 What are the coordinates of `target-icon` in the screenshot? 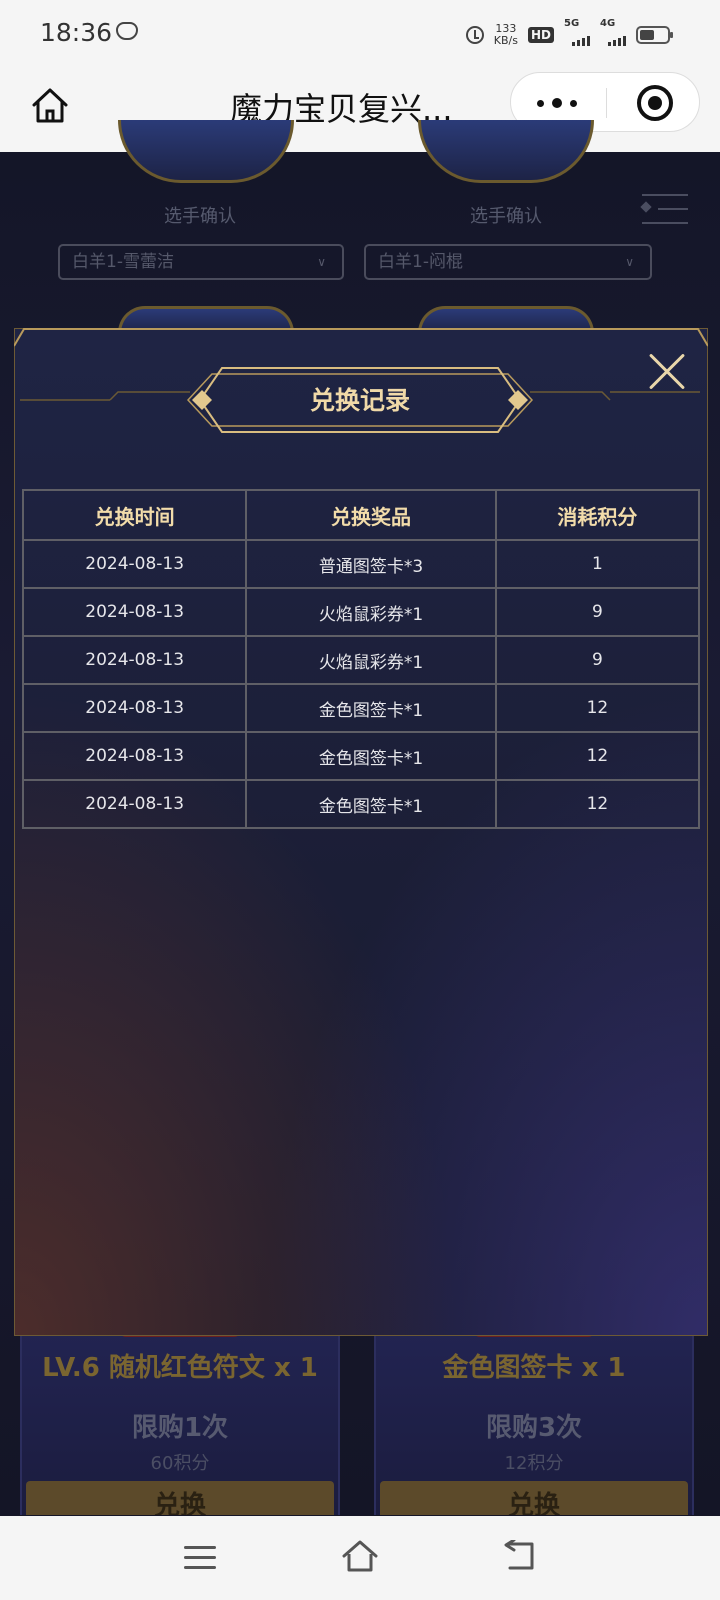 It's located at (655, 103).